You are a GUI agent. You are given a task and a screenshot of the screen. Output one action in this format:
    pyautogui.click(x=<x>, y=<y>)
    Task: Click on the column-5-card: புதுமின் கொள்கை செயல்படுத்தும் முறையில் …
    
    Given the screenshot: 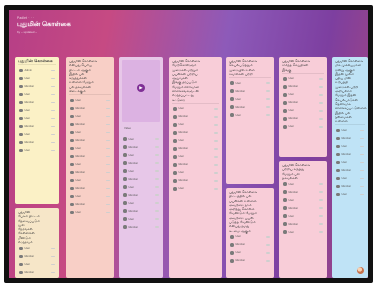 What is the action you would take?
    pyautogui.click(x=250, y=120)
    